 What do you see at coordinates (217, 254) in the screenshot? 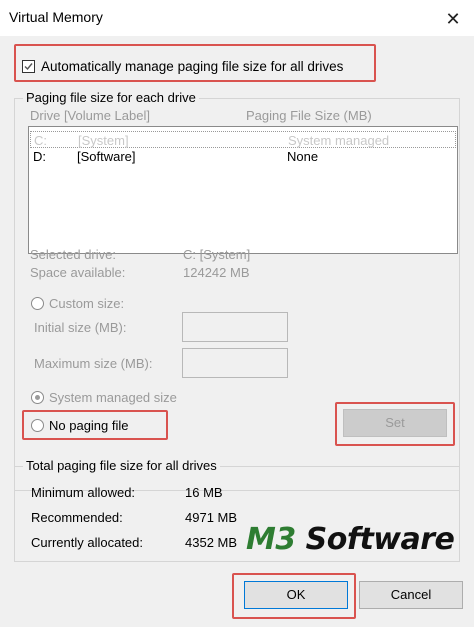
I see `selected-drive-value: C: [System]` at bounding box center [217, 254].